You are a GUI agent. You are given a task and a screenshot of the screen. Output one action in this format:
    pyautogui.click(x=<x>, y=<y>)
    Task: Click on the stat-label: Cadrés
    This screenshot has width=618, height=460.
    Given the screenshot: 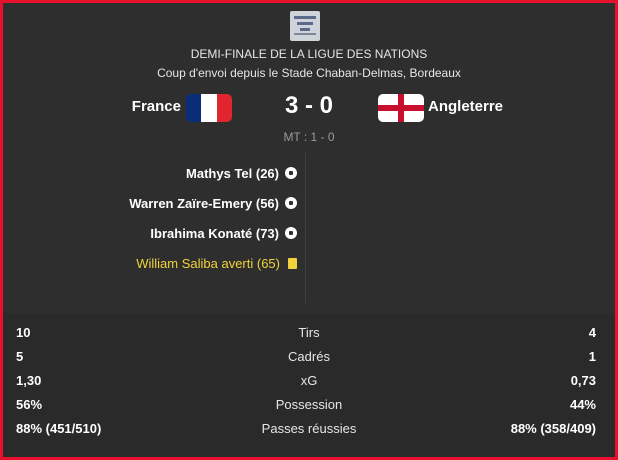 What is the action you would take?
    pyautogui.click(x=309, y=356)
    